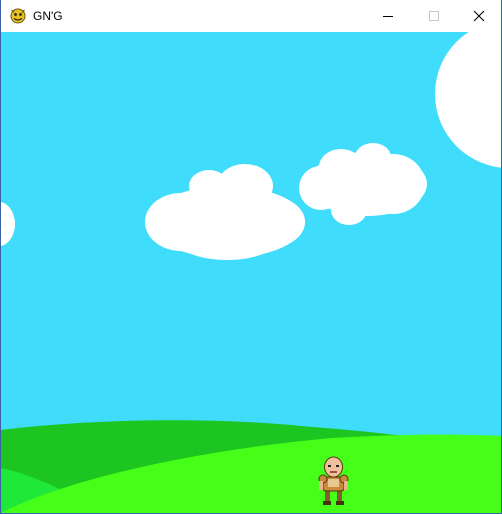  I want to click on maximize-icon, so click(434, 16).